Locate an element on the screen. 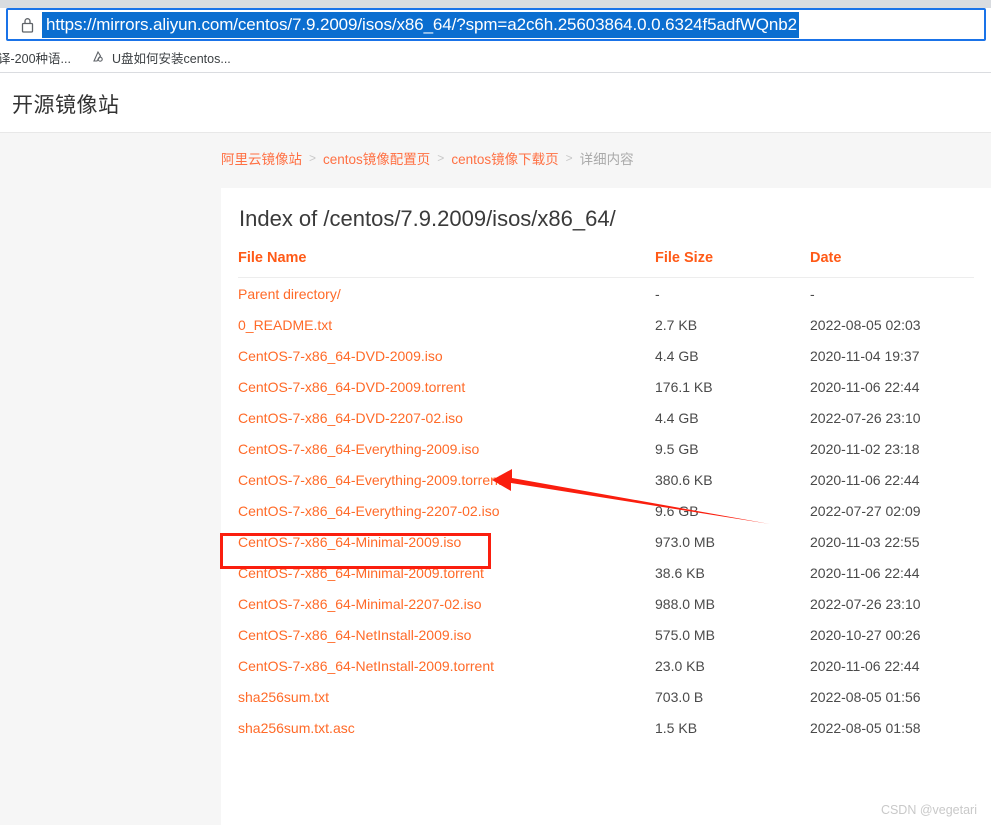 The width and height of the screenshot is (991, 825). site-header: 开源镜像站 is located at coordinates (495, 103).